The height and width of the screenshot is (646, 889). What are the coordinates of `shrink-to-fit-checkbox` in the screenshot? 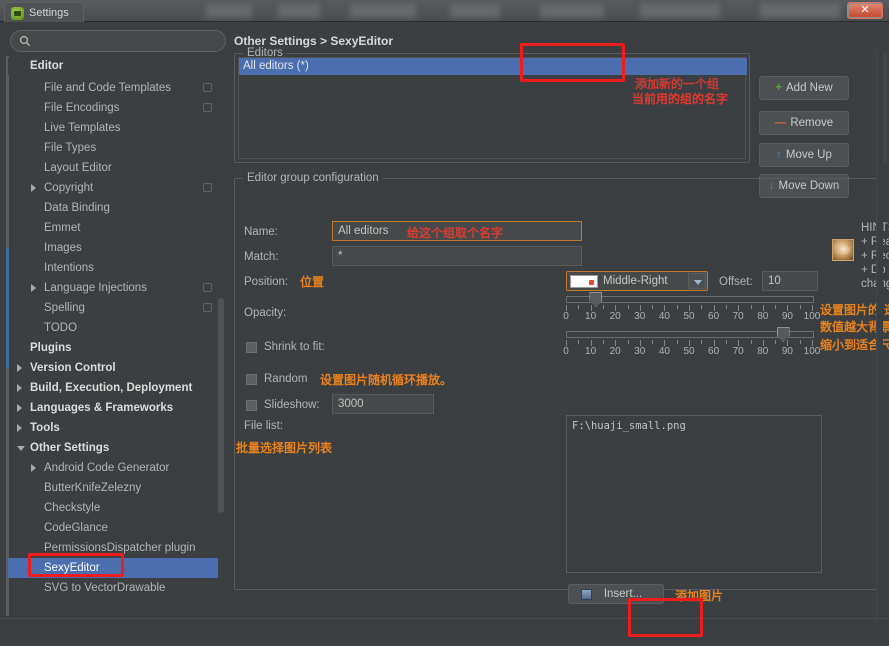 It's located at (251, 347).